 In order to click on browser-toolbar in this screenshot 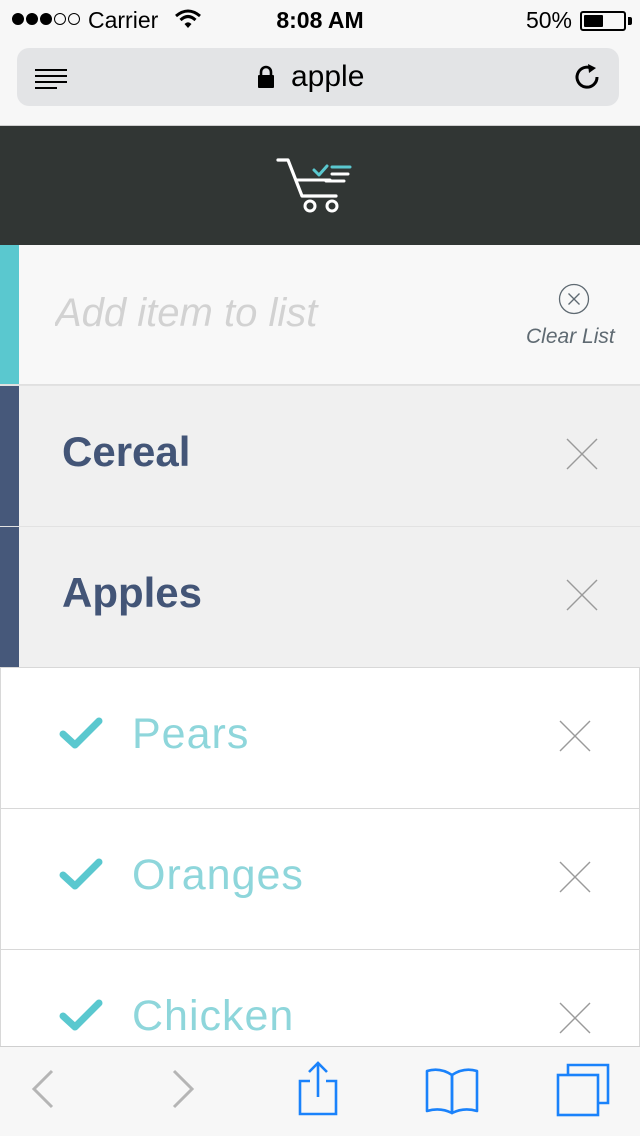, I will do `click(320, 1091)`.